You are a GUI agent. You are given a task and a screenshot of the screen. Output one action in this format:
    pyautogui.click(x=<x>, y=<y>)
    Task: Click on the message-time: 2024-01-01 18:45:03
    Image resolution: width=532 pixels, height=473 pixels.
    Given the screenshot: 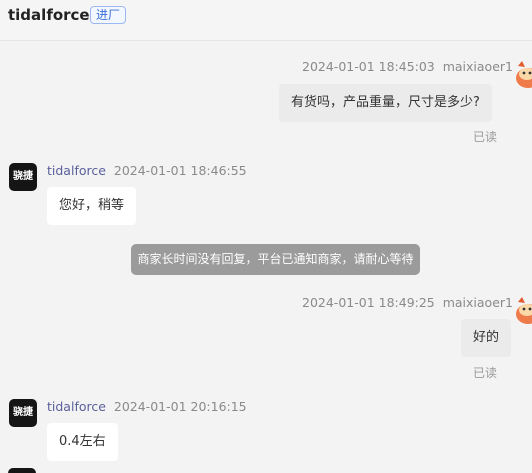 What is the action you would take?
    pyautogui.click(x=368, y=66)
    